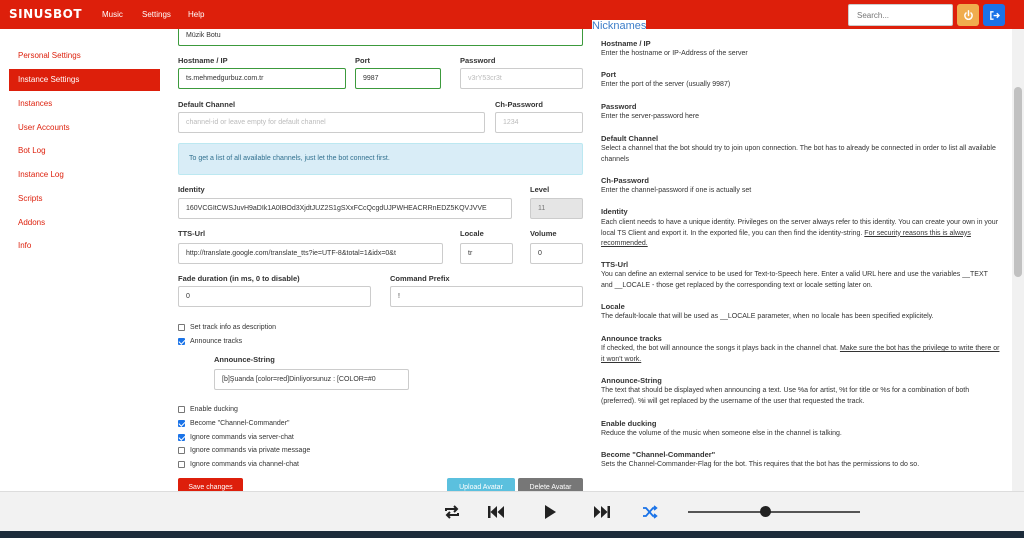  I want to click on help-title: Locale, so click(613, 306).